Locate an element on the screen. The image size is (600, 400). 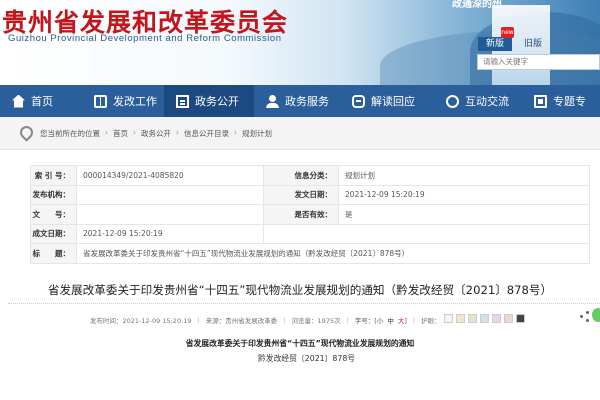
person-icon is located at coordinates (272, 101).